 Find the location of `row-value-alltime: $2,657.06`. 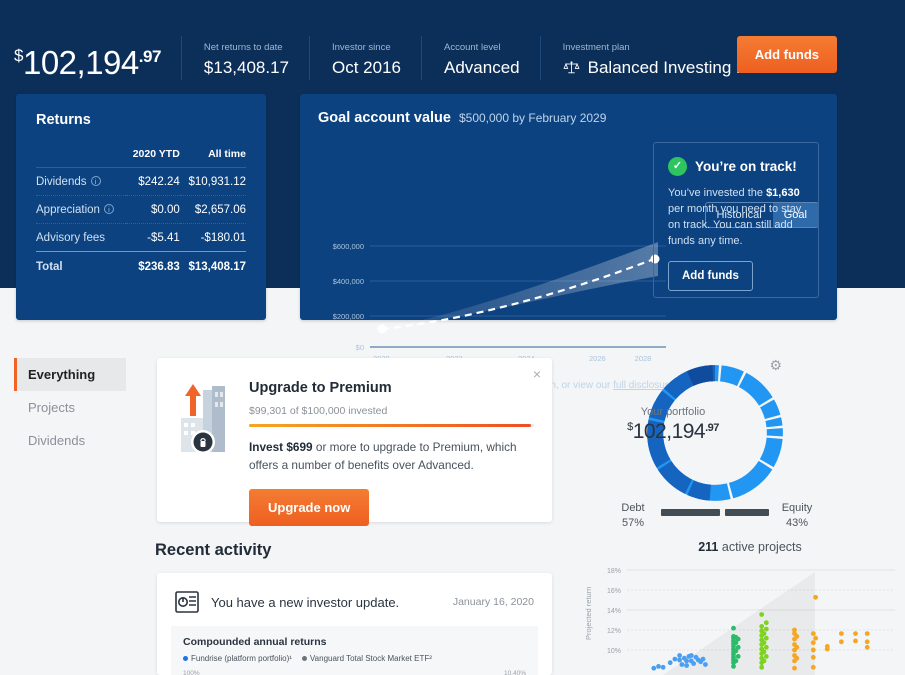

row-value-alltime: $2,657.06 is located at coordinates (212, 209).